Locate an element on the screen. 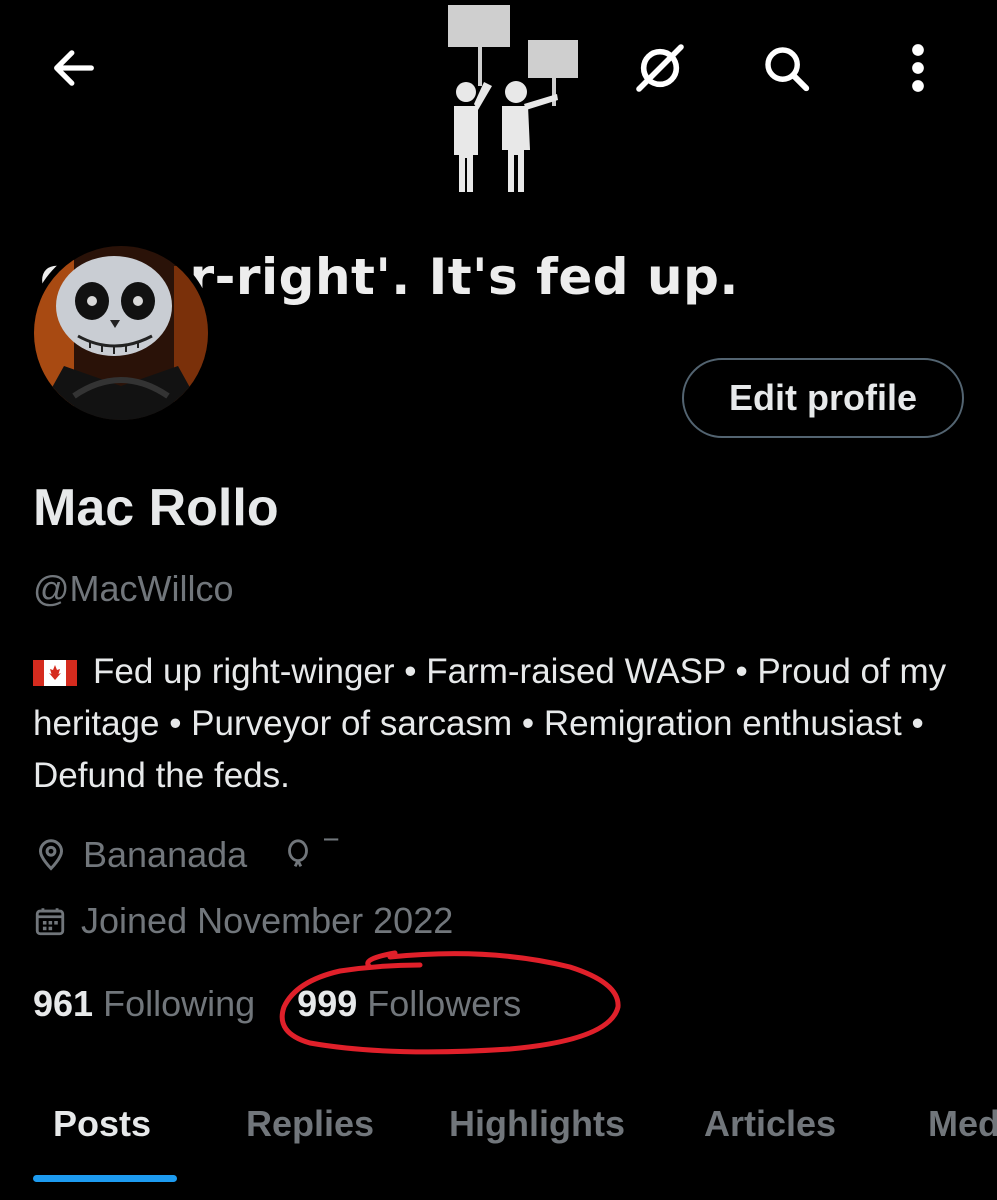 This screenshot has height=1200, width=997. search-button is located at coordinates (786, 68).